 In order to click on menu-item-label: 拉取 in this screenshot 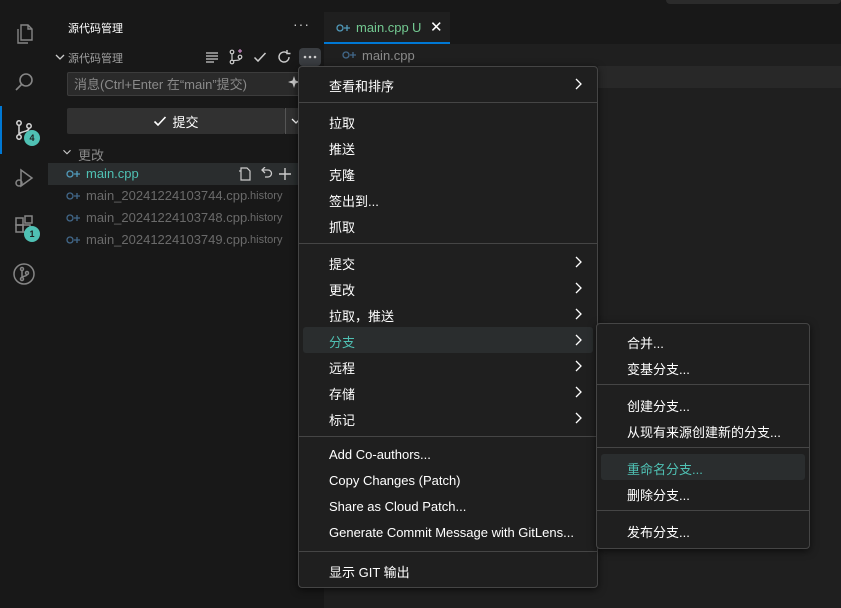, I will do `click(342, 123)`.